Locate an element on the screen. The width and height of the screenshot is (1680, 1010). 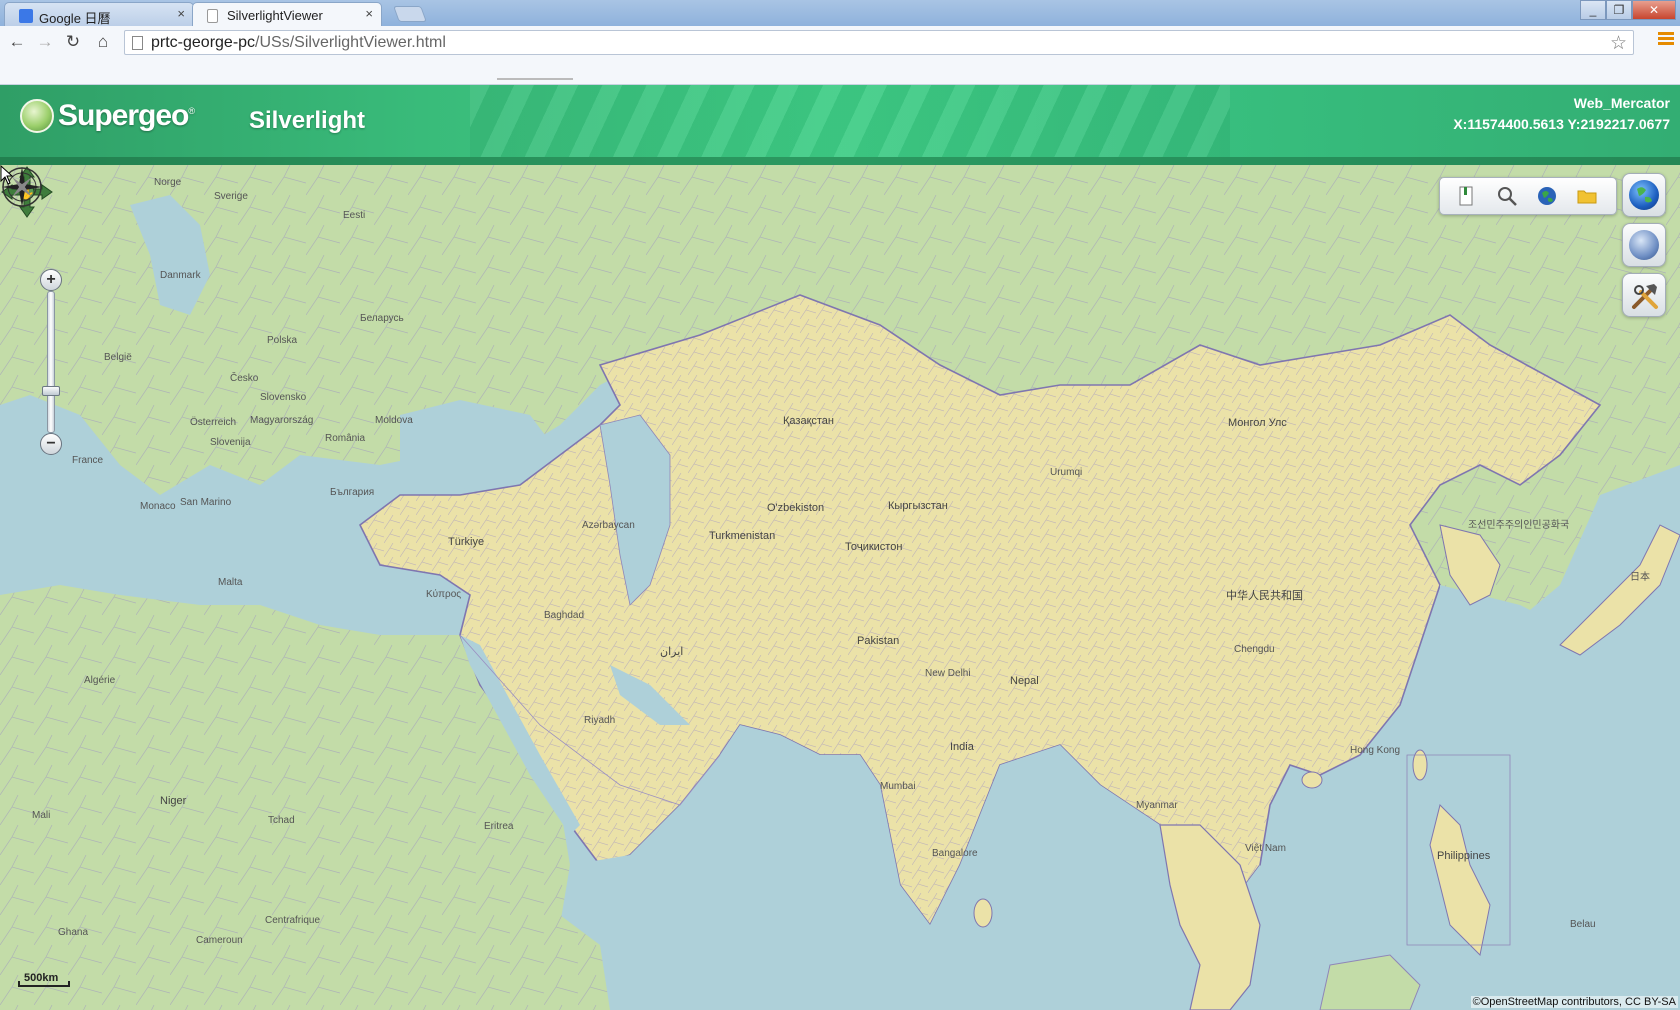
bookmark-icon is located at coordinates (1468, 197).